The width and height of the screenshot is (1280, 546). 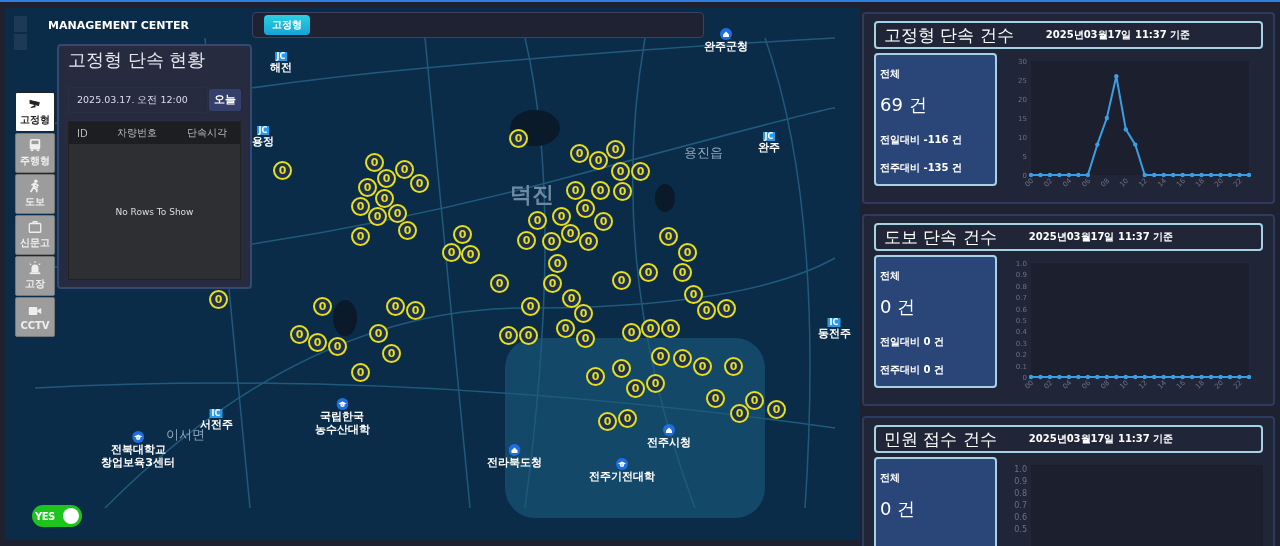 I want to click on timestamp: 2025년03월17일 11:37 기준, so click(x=1101, y=439).